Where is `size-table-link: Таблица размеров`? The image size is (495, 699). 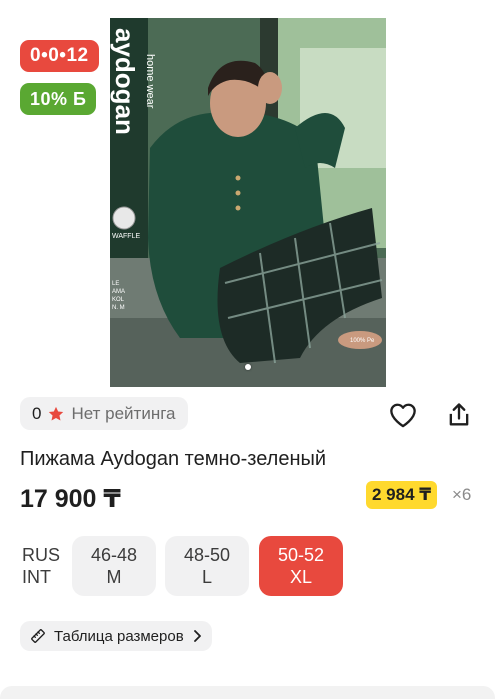 size-table-link: Таблица размеров is located at coordinates (116, 636).